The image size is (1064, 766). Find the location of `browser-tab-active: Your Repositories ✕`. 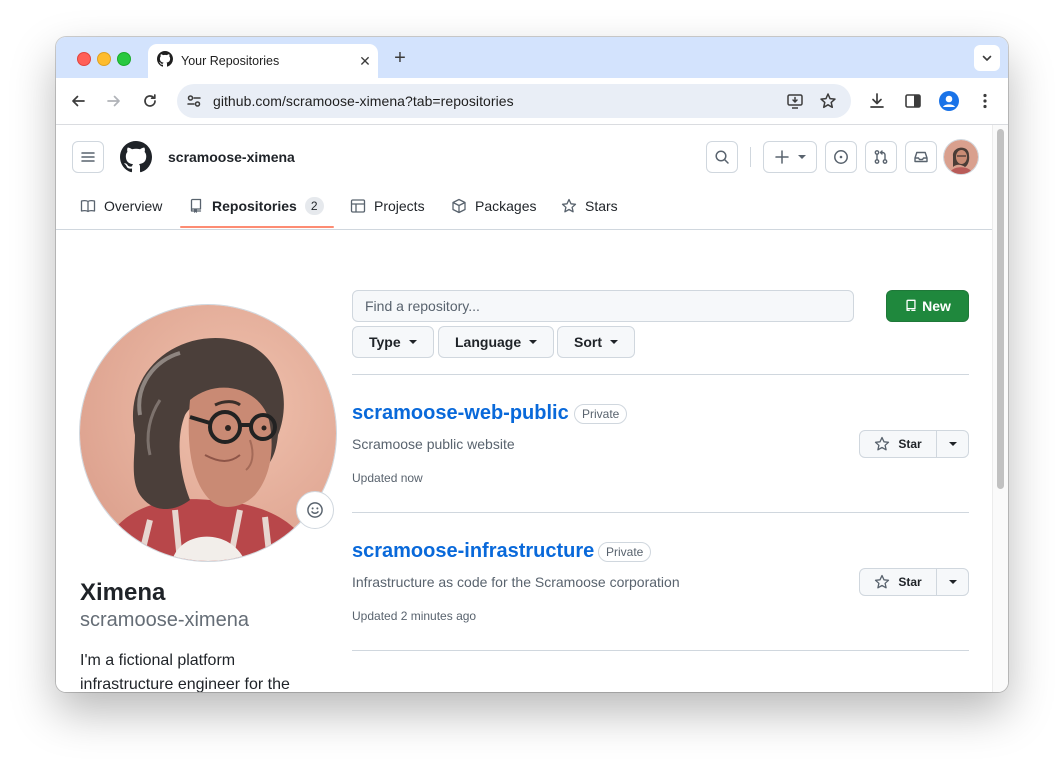

browser-tab-active: Your Repositories ✕ is located at coordinates (263, 61).